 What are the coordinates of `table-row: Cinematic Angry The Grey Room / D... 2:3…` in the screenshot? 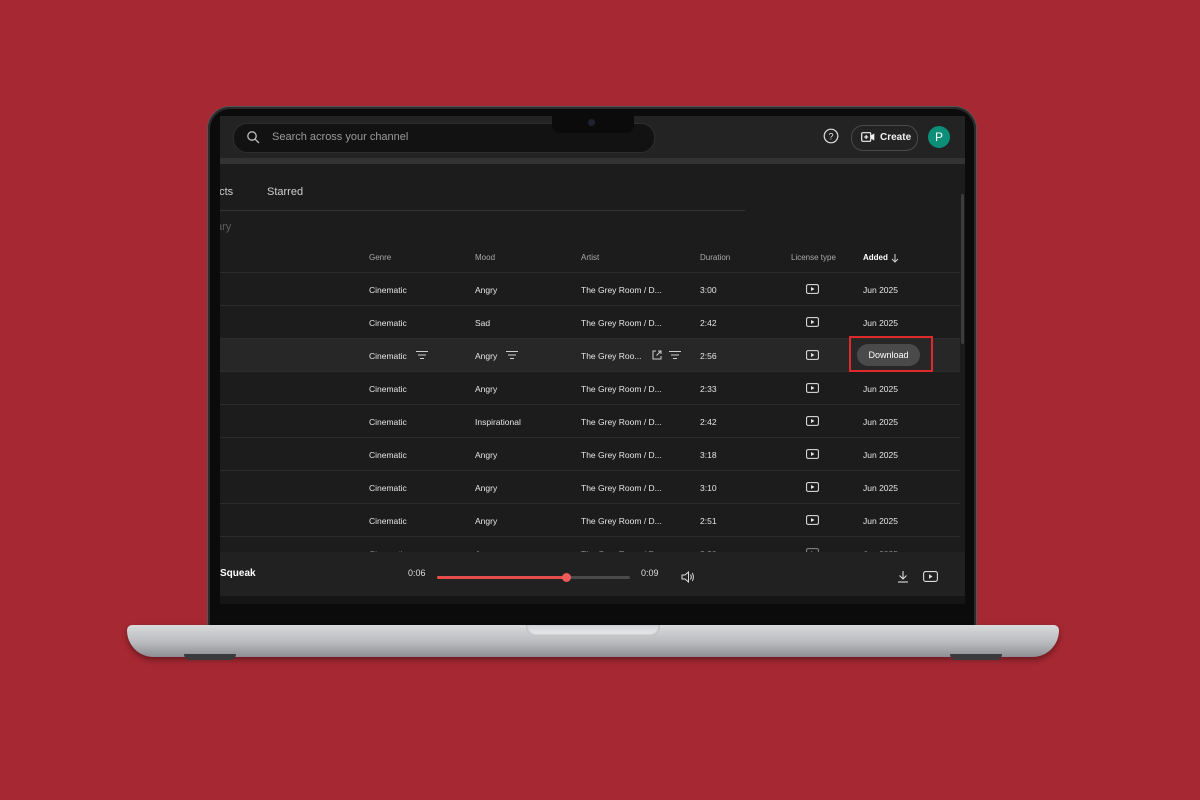 It's located at (590, 387).